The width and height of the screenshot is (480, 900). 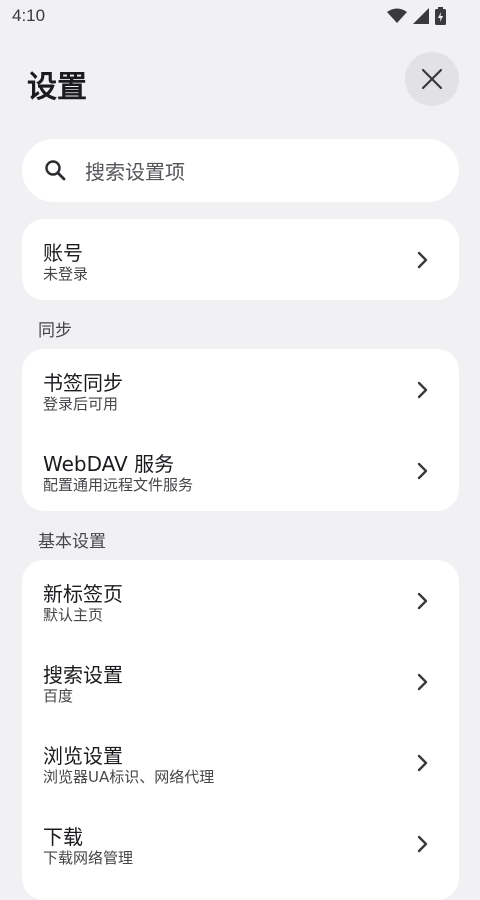 I want to click on row-subtitle: 浏览器UA标识、网络代理, so click(x=129, y=777).